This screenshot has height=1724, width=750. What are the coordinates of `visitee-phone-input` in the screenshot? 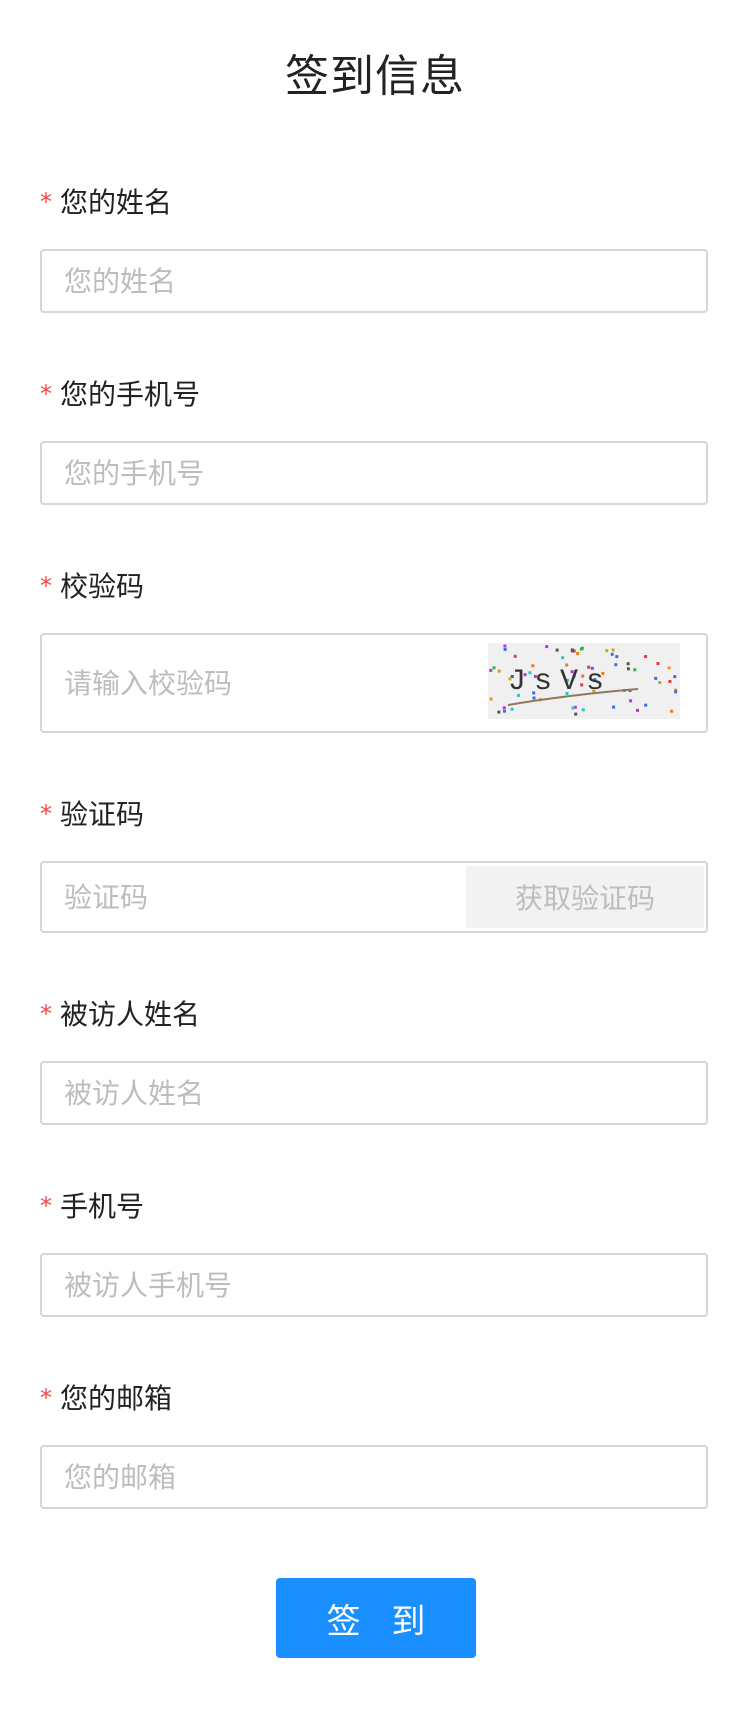 It's located at (374, 1285).